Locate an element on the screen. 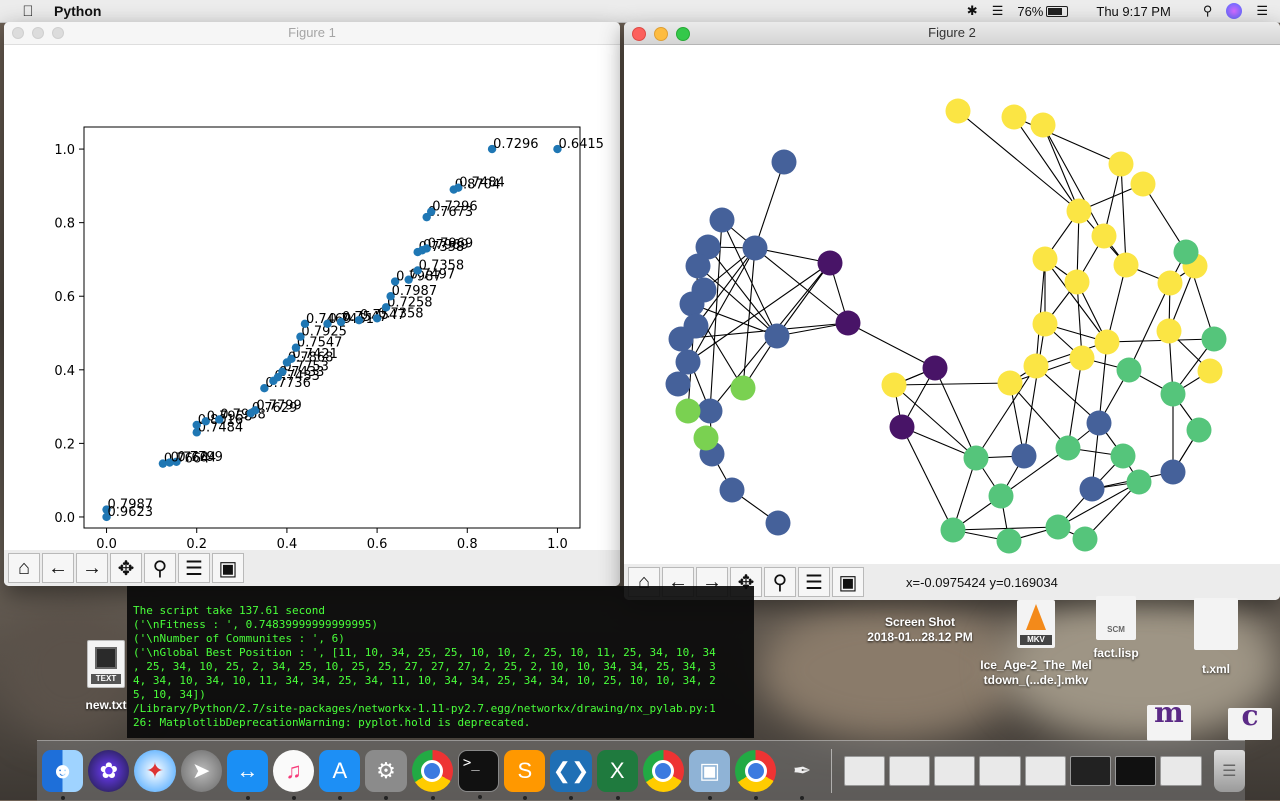 This screenshot has height=801, width=1280. window-controls is located at coordinates (38, 33).